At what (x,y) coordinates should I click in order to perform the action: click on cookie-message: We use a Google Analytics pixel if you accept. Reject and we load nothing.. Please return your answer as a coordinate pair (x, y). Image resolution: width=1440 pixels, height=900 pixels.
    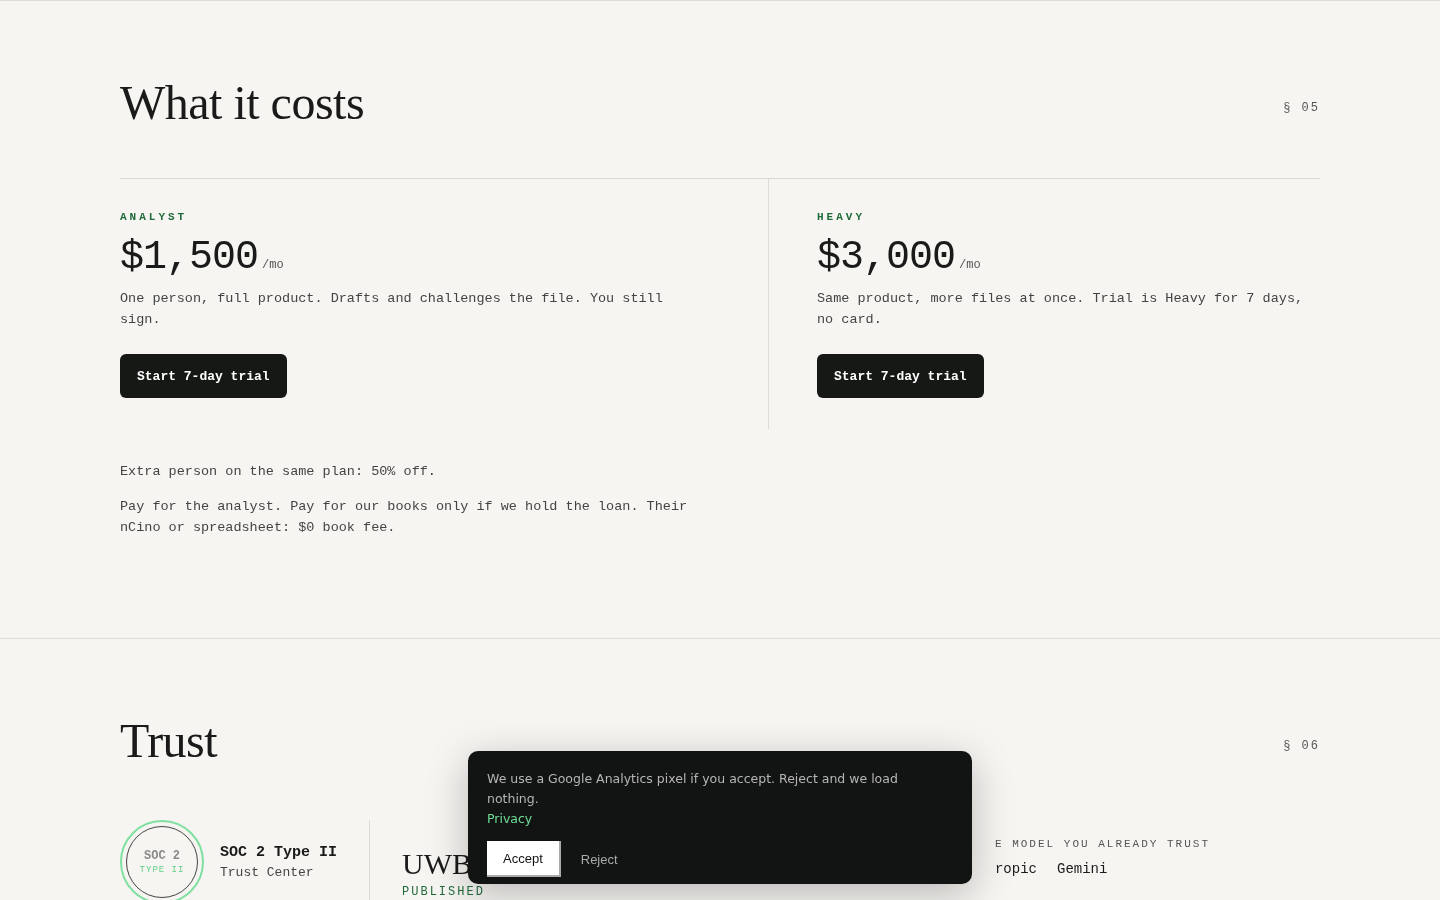
    Looking at the image, I should click on (692, 788).